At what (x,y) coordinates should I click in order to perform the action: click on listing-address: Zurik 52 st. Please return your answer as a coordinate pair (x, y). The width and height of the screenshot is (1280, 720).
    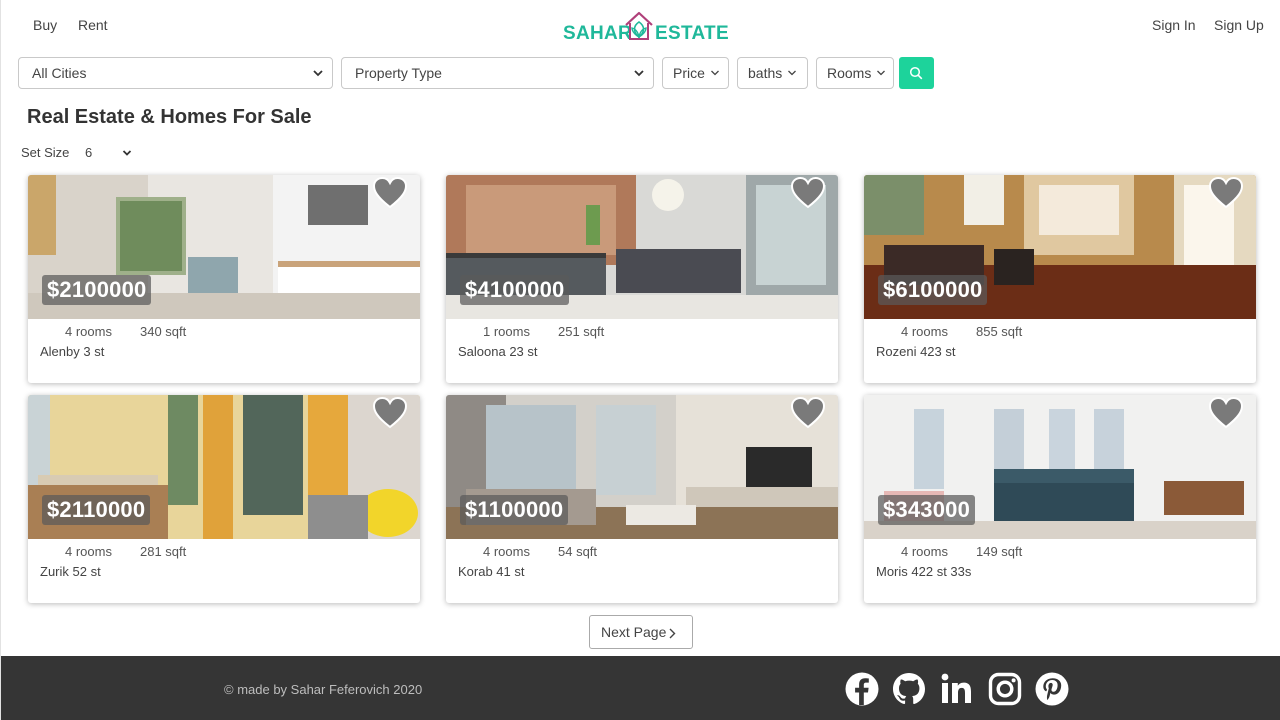
    Looking at the image, I should click on (70, 571).